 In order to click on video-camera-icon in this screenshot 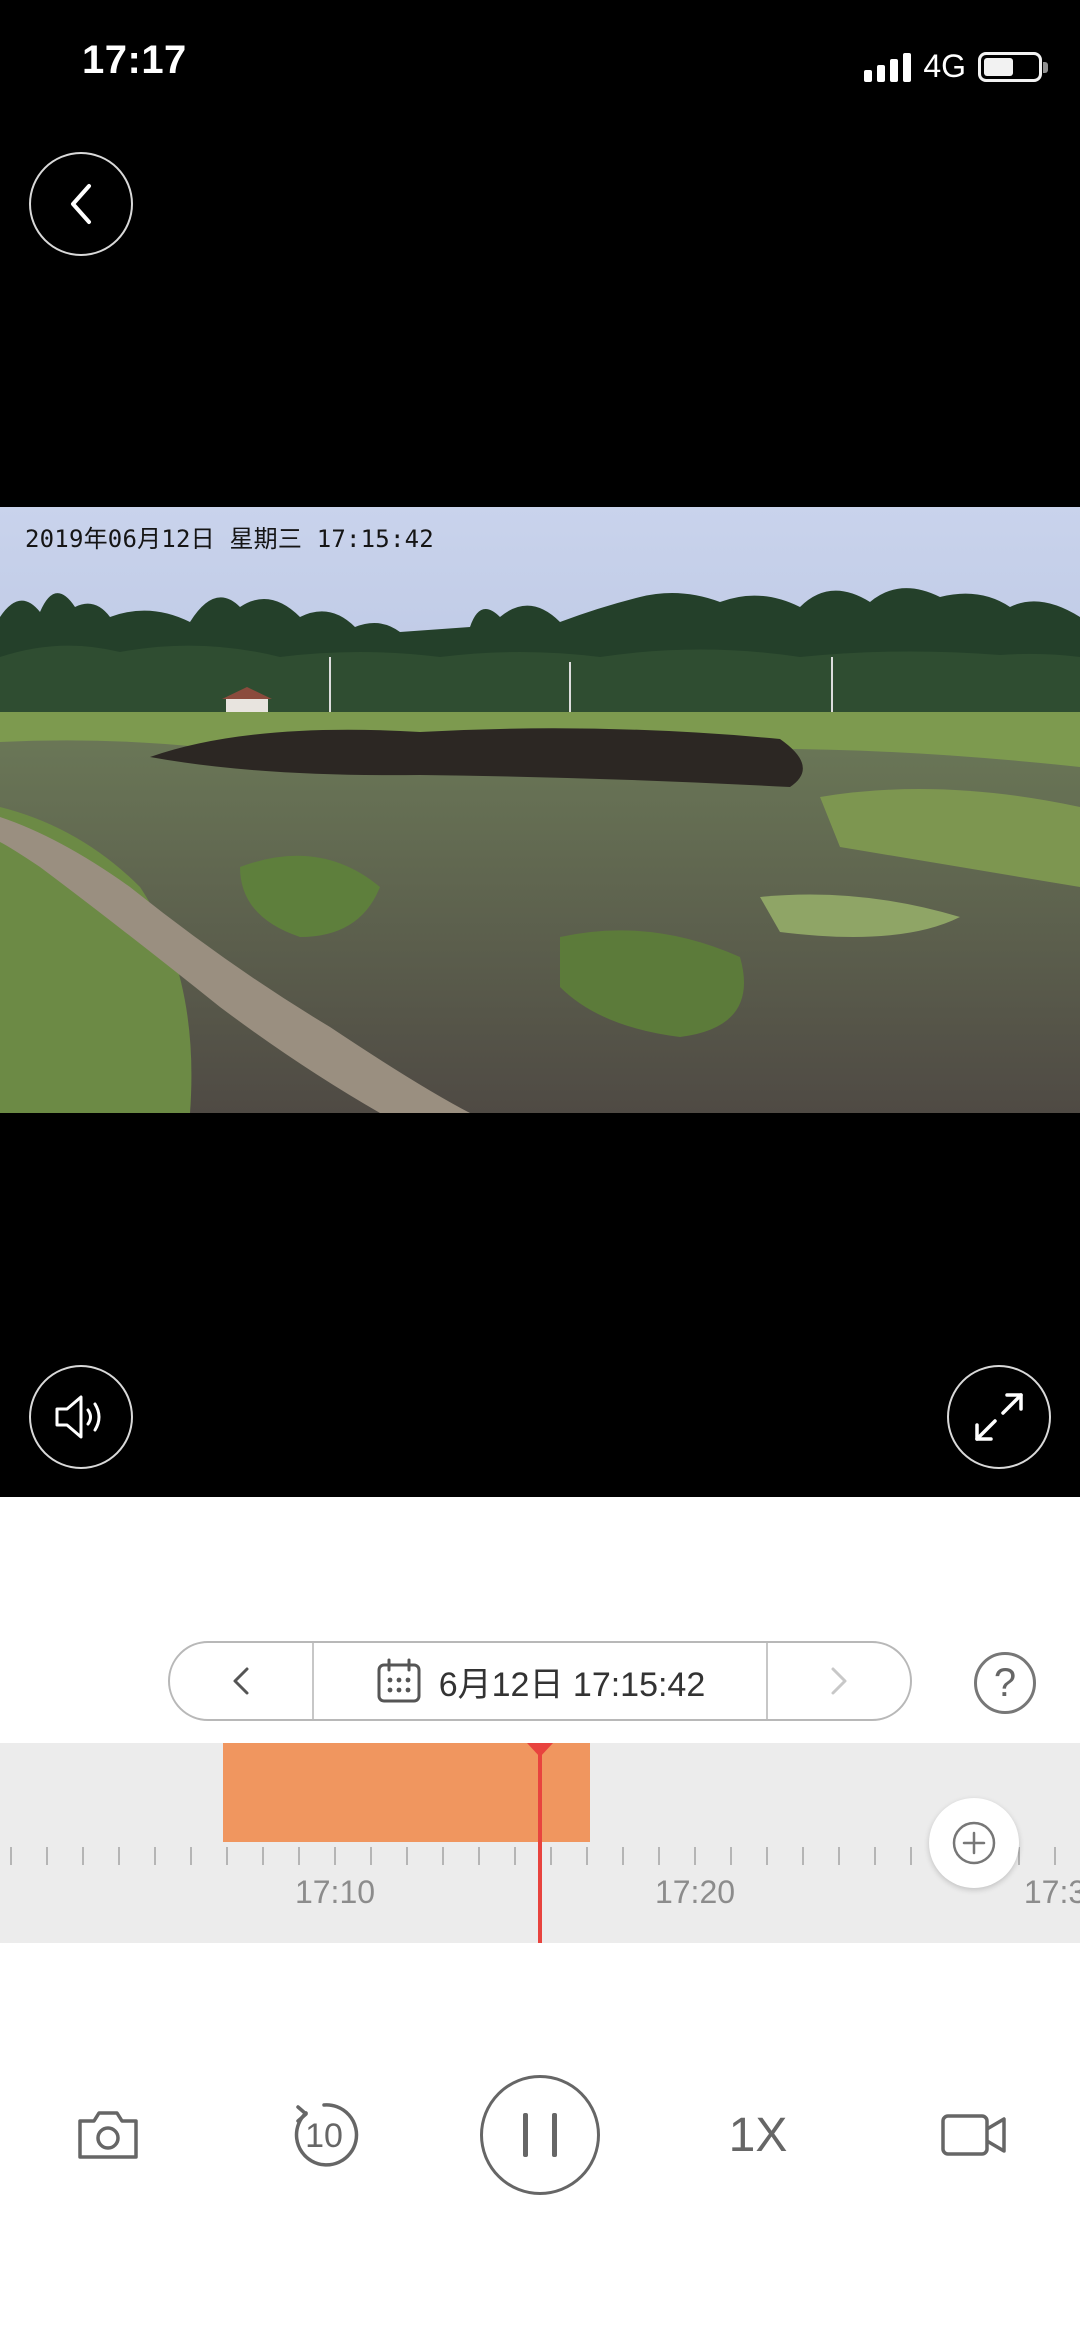, I will do `click(973, 2135)`.